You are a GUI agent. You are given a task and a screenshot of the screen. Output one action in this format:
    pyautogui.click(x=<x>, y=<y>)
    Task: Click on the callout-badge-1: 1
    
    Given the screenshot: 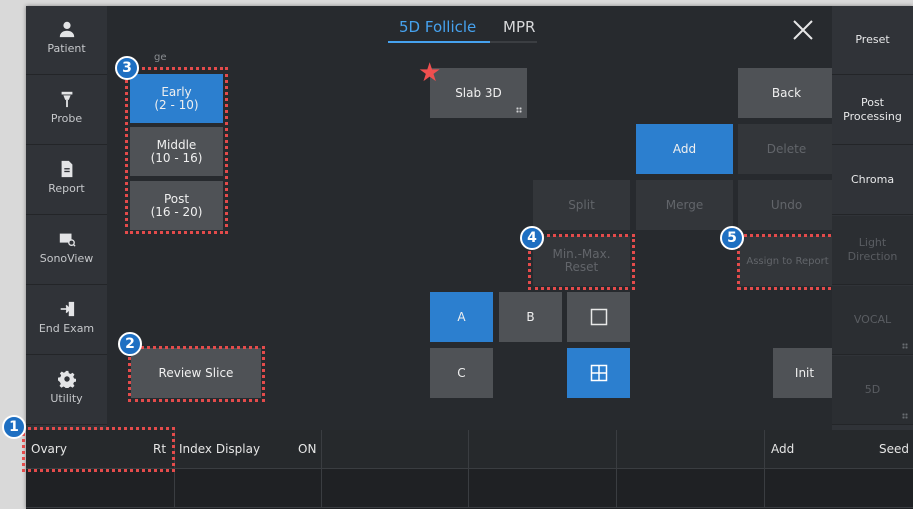 What is the action you would take?
    pyautogui.click(x=14, y=427)
    